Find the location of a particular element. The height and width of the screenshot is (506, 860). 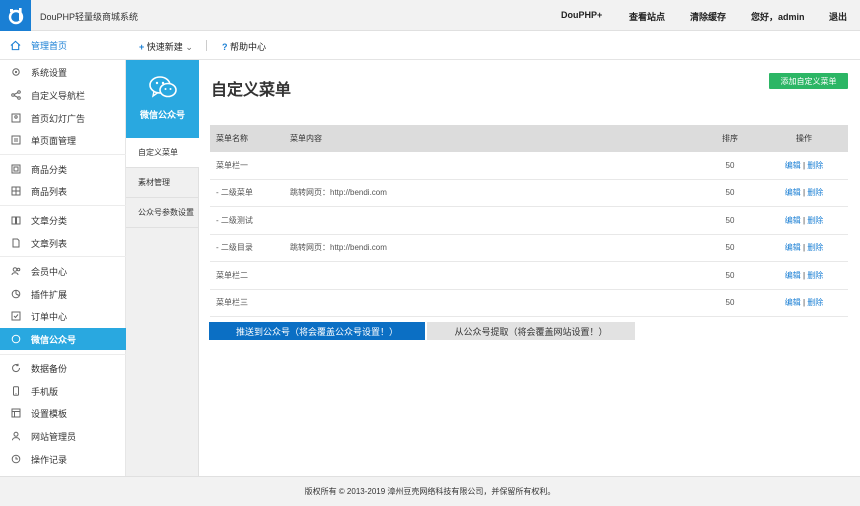

table-row: 菜单栏一 50 编辑 | 删除 is located at coordinates (529, 166).